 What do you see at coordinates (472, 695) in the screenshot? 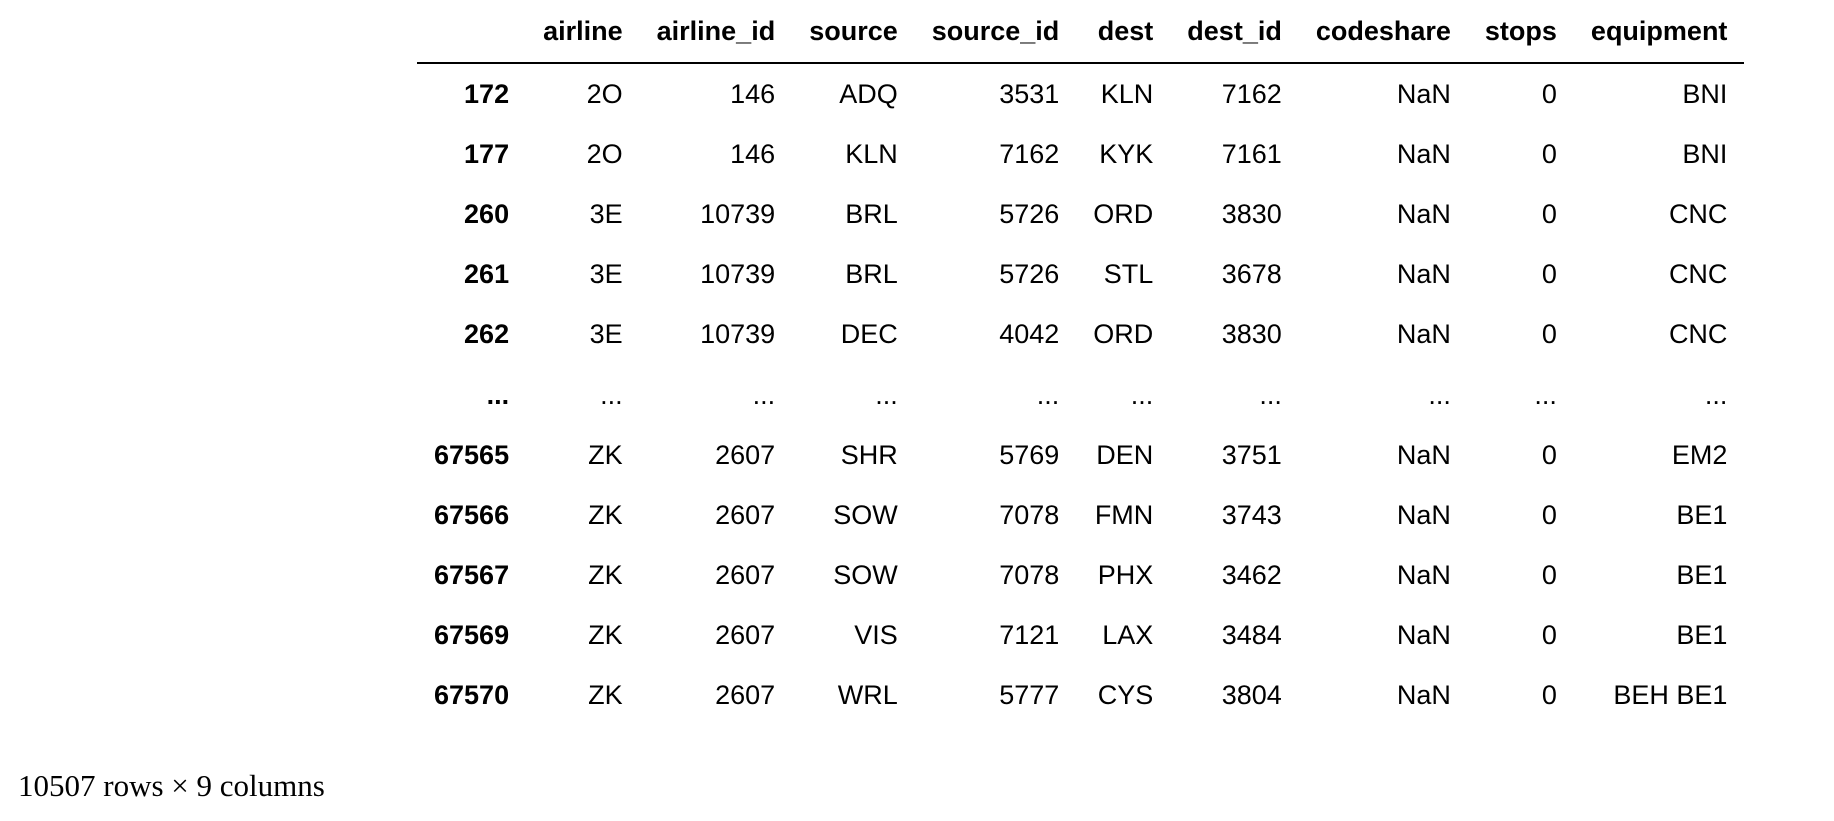
I see `row-index: 67570` at bounding box center [472, 695].